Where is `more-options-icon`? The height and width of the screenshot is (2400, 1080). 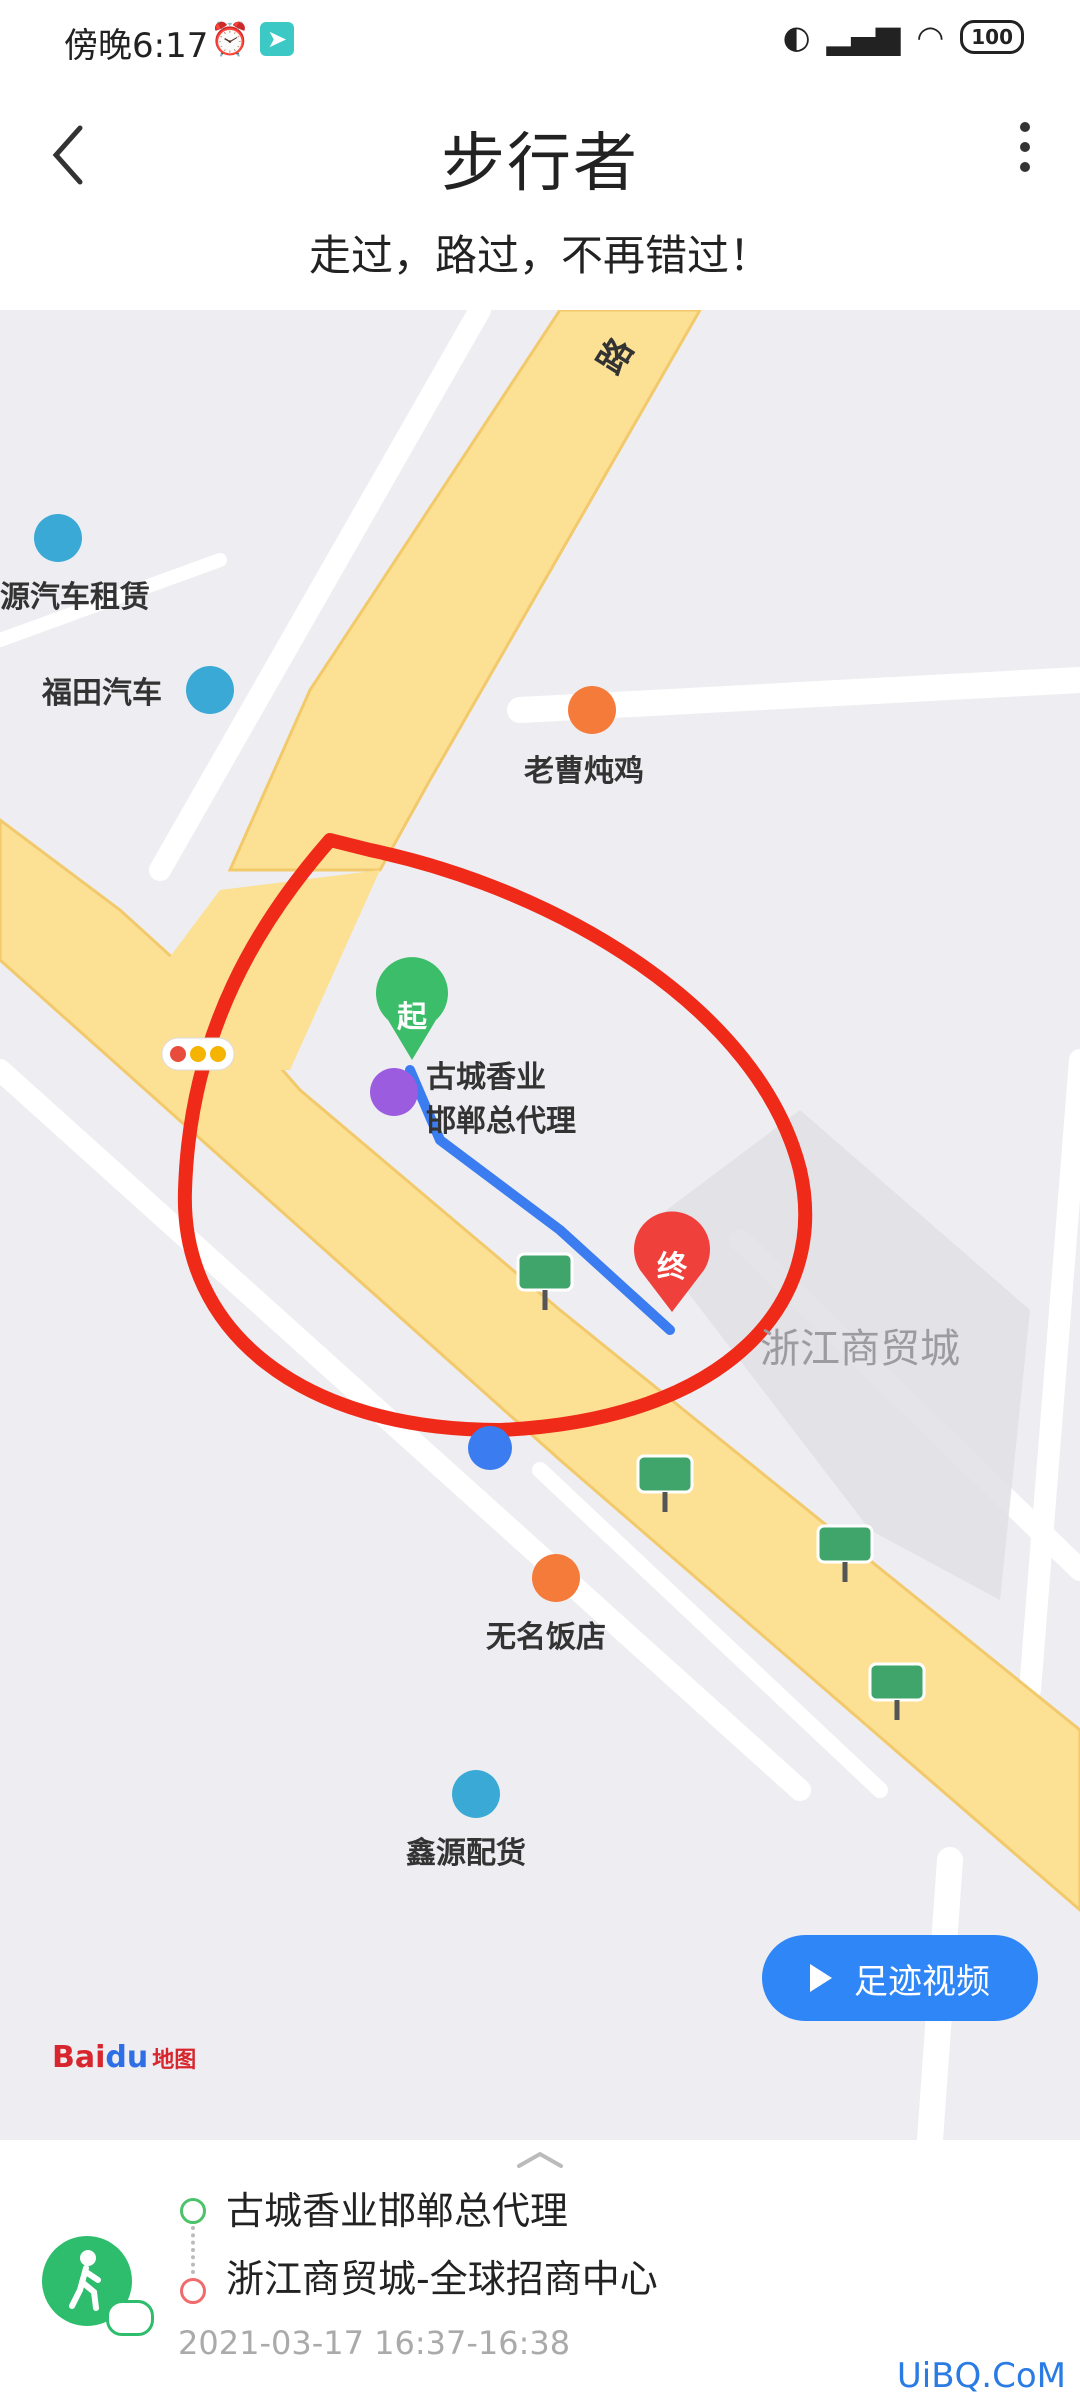
more-options-icon is located at coordinates (1025, 152).